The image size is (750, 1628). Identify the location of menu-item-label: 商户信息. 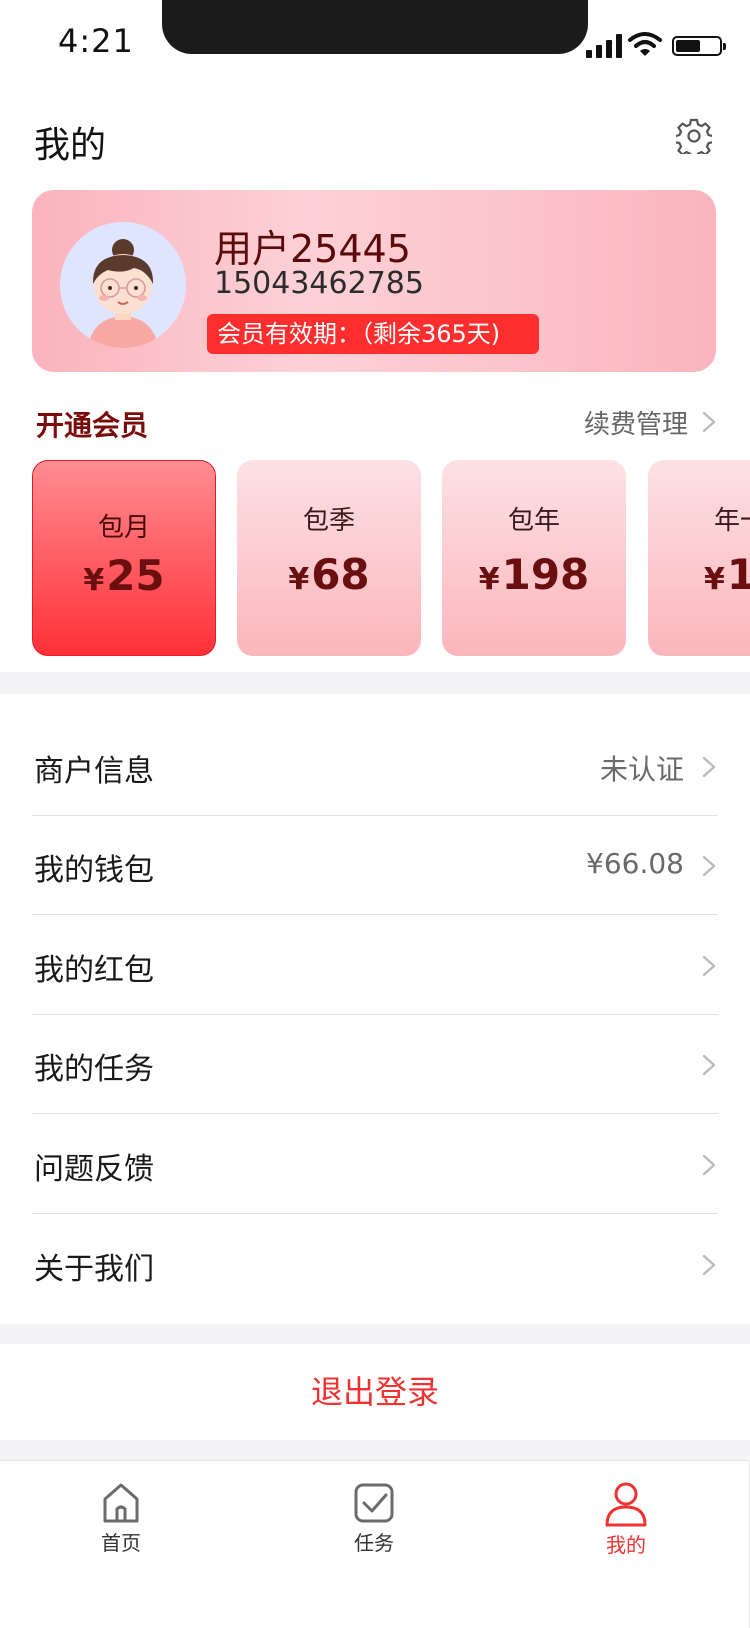
(94, 771).